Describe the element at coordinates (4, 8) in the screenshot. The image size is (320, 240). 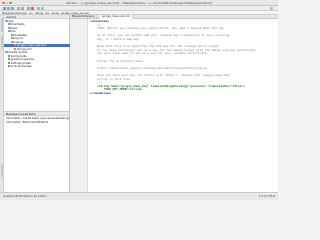
I see `open-folder-icon` at that location.